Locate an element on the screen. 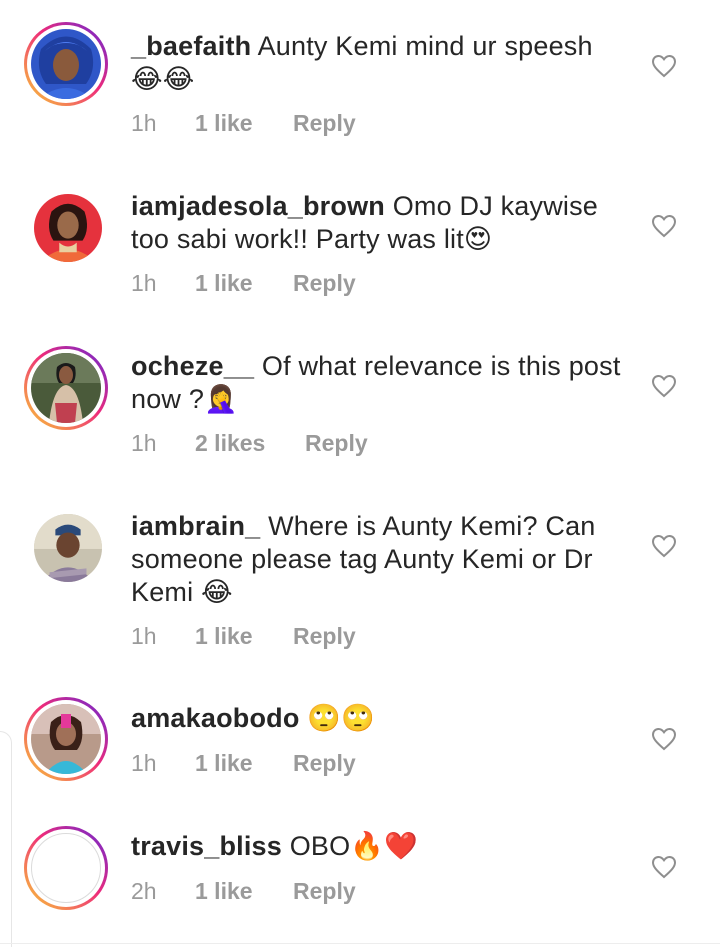 Image resolution: width=720 pixels, height=947 pixels. comment-body: _baefaith Aunty Kemi mind ur speesh 😂😂 is located at coordinates (386, 63).